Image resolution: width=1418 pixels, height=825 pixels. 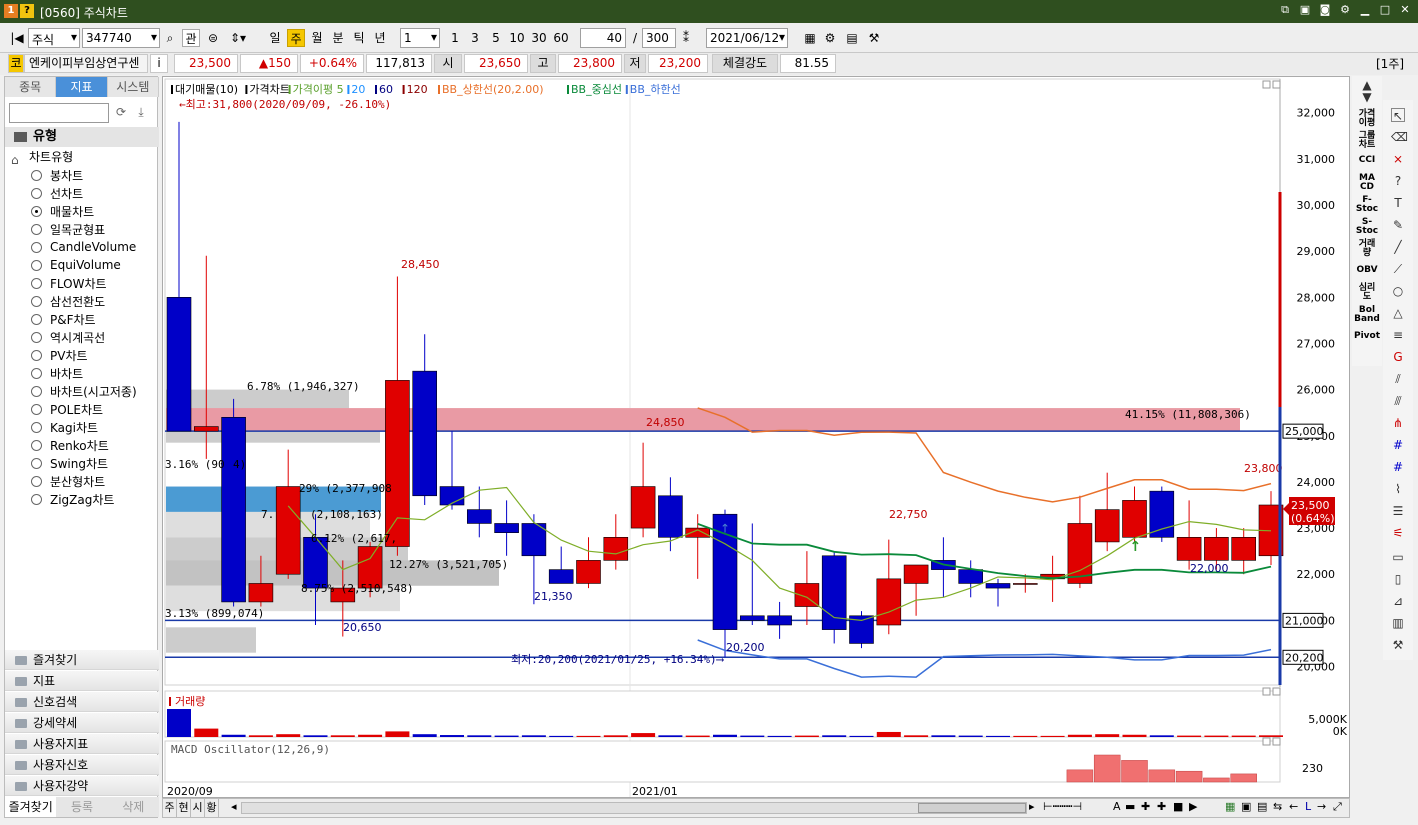 I want to click on delete-all-icon: ⨯, so click(x=1398, y=159).